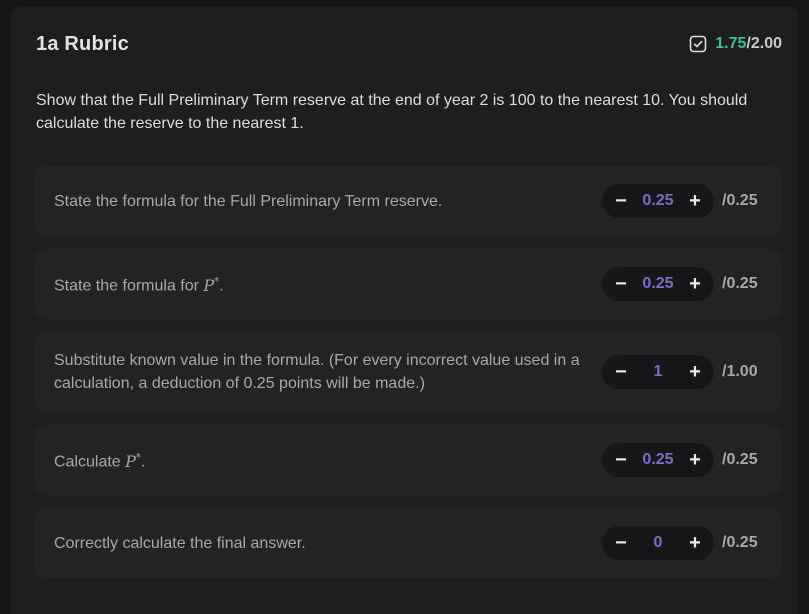  What do you see at coordinates (740, 371) in the screenshot?
I see `max-score: /1.00` at bounding box center [740, 371].